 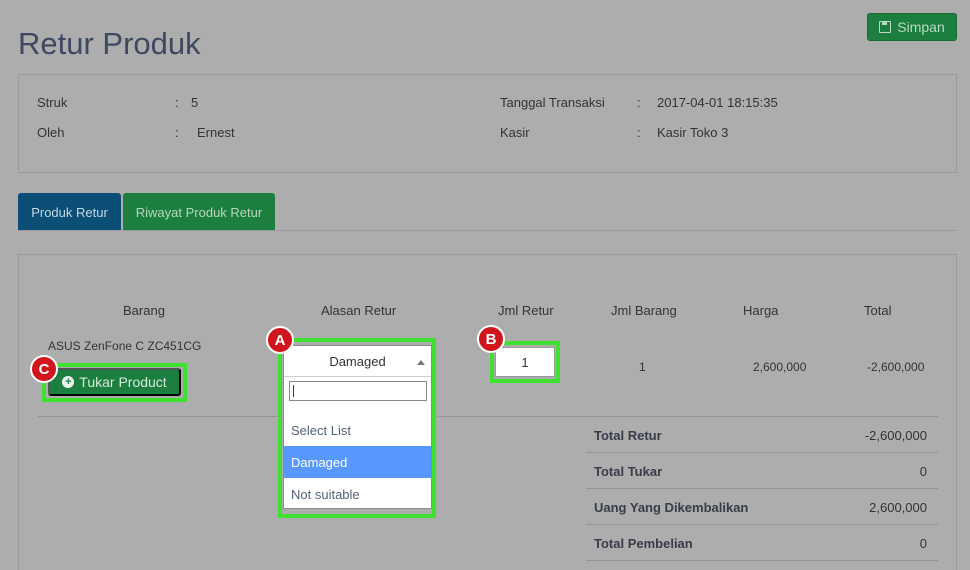 I want to click on alasan-retur-dropdown: Damaged Select List Damaged Not suitable, so click(x=357, y=427).